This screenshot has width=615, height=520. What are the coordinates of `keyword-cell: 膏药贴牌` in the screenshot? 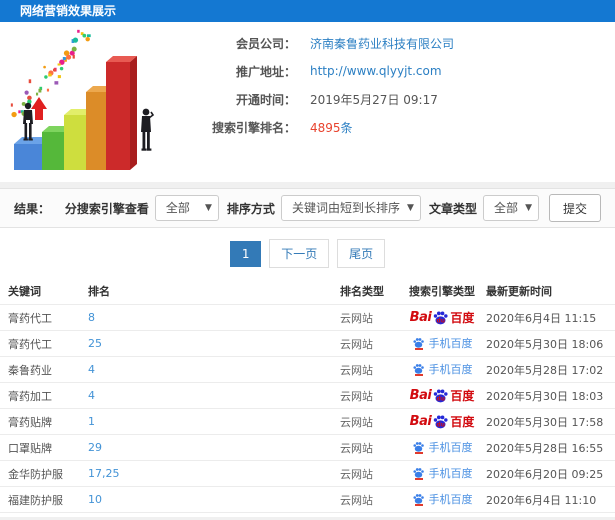 It's located at (30, 422).